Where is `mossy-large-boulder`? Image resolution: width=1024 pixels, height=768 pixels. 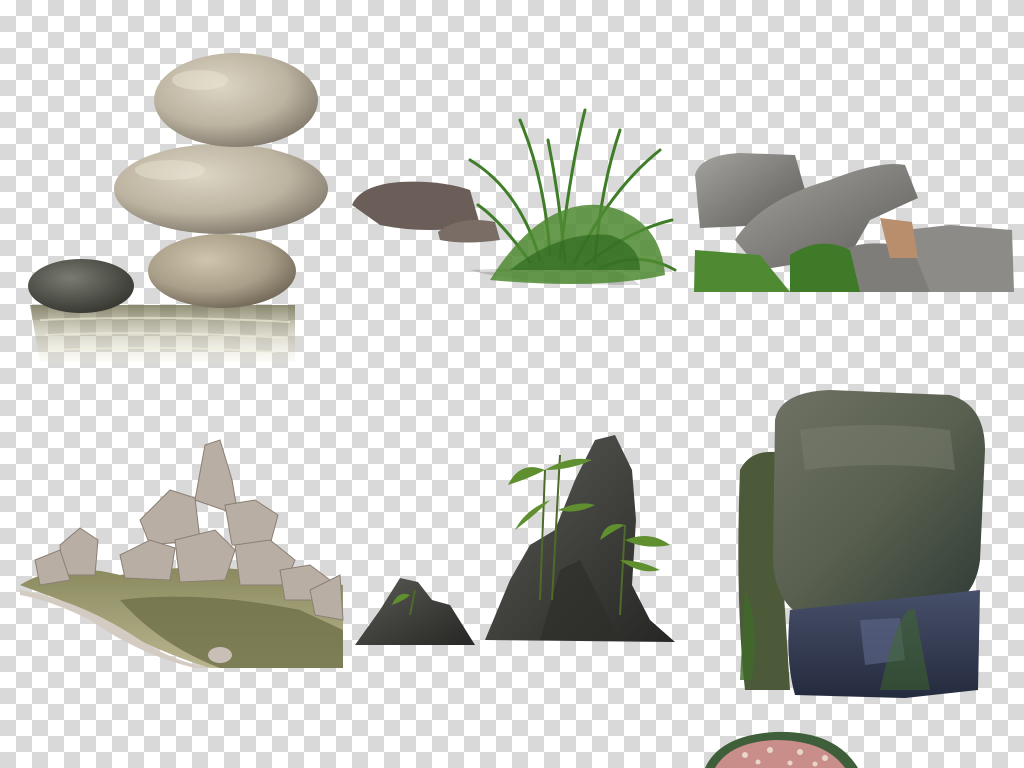
mossy-large-boulder is located at coordinates (861, 544).